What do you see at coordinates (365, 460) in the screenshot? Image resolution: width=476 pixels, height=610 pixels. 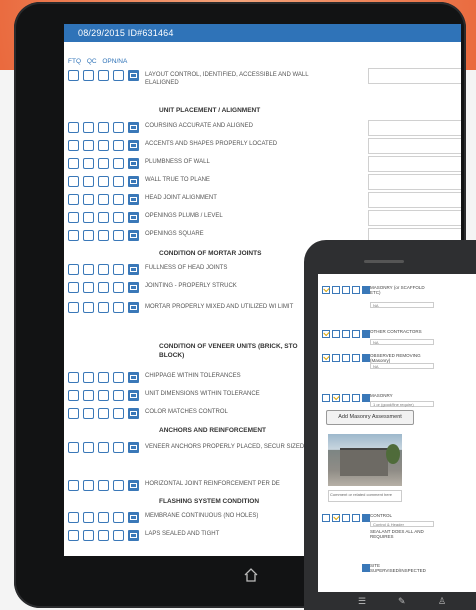 I see `site-photo` at bounding box center [365, 460].